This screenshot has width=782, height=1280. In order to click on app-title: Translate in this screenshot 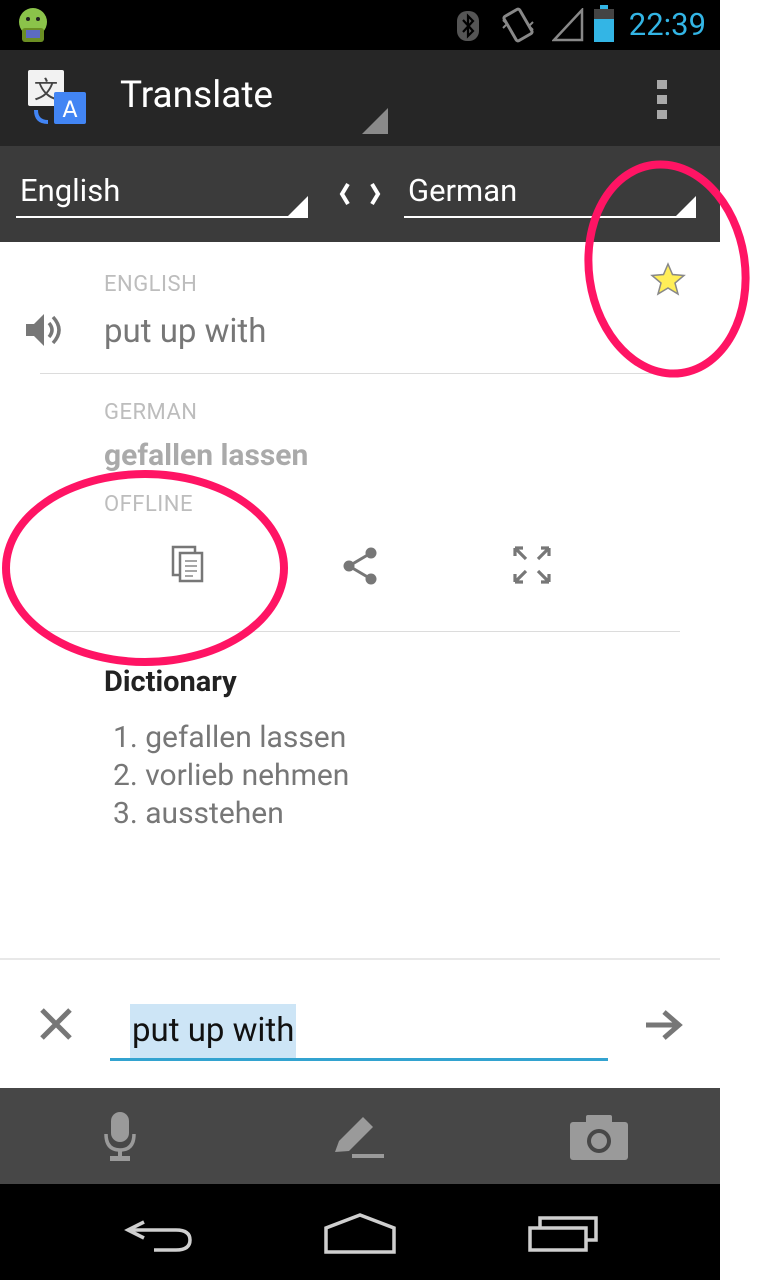, I will do `click(197, 95)`.